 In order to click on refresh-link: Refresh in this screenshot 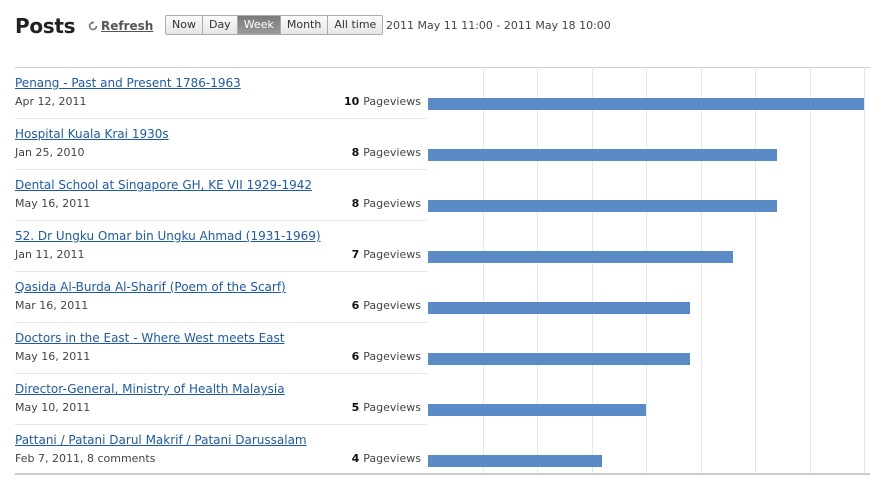, I will do `click(120, 26)`.